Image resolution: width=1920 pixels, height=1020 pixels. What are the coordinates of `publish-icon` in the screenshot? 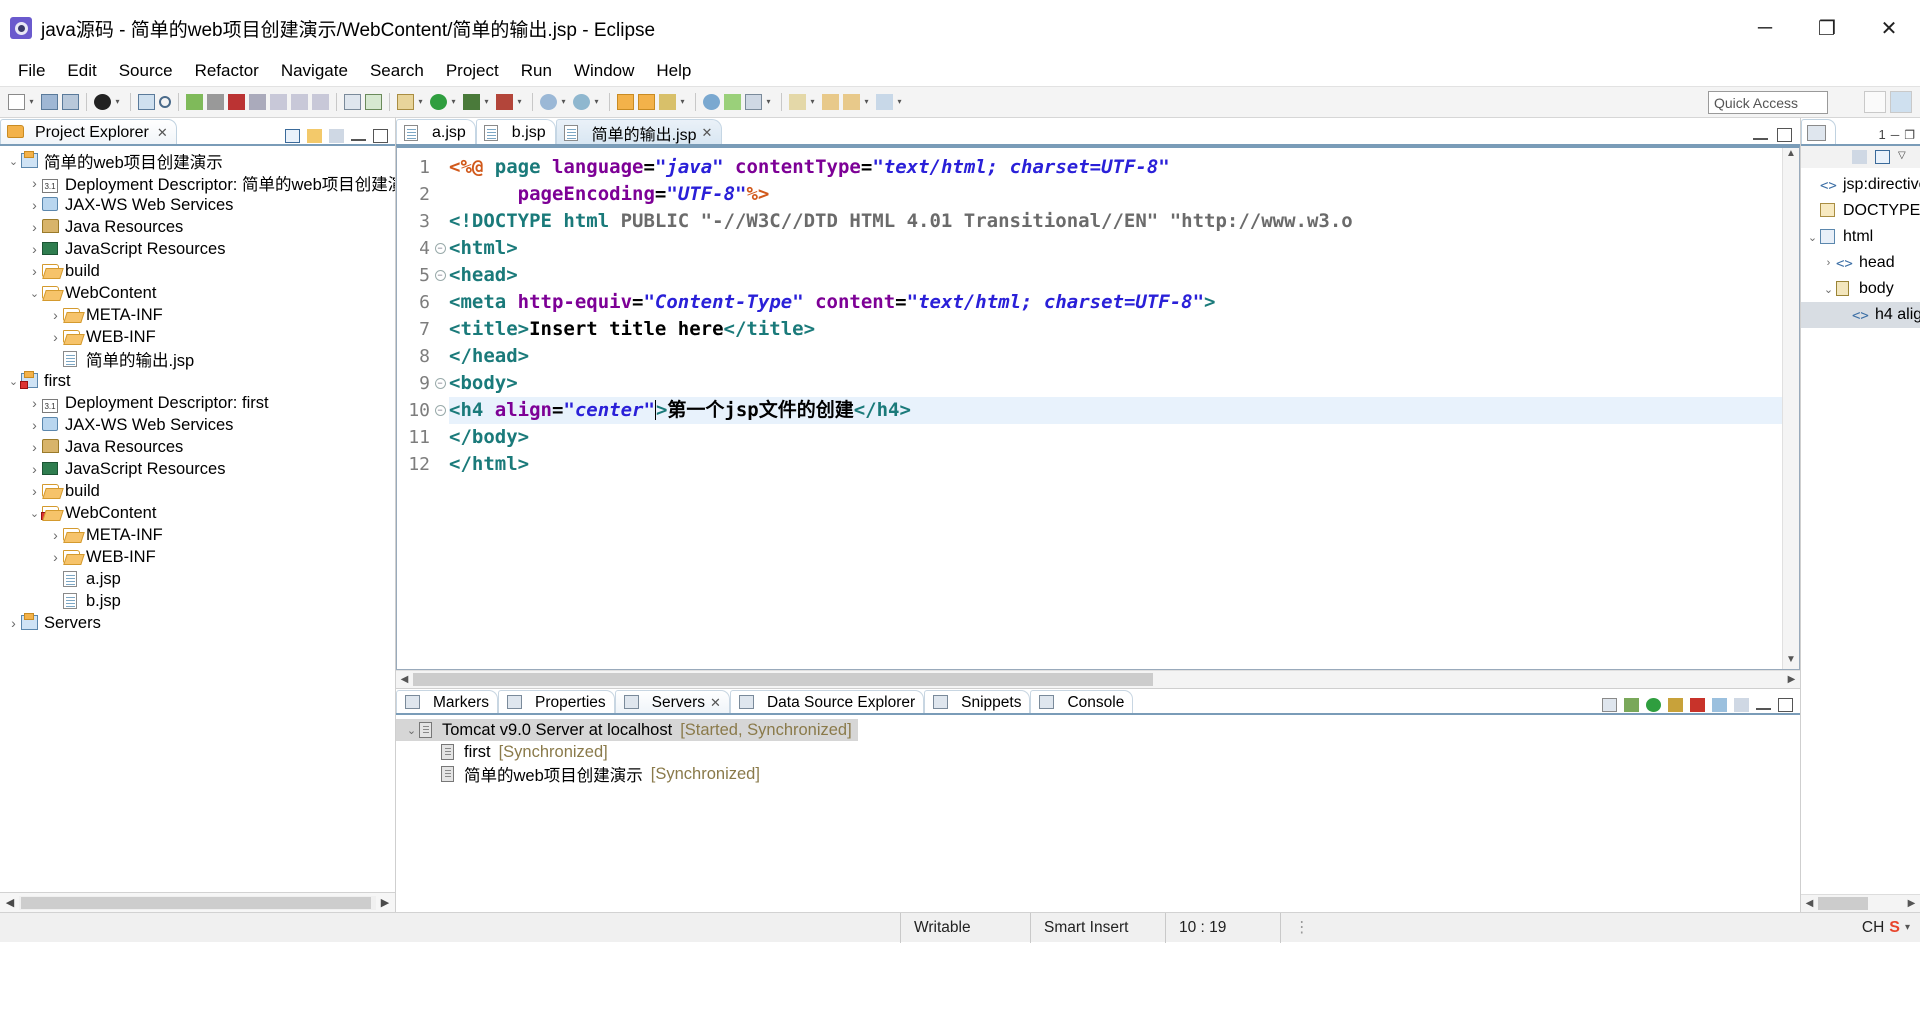 It's located at (1719, 705).